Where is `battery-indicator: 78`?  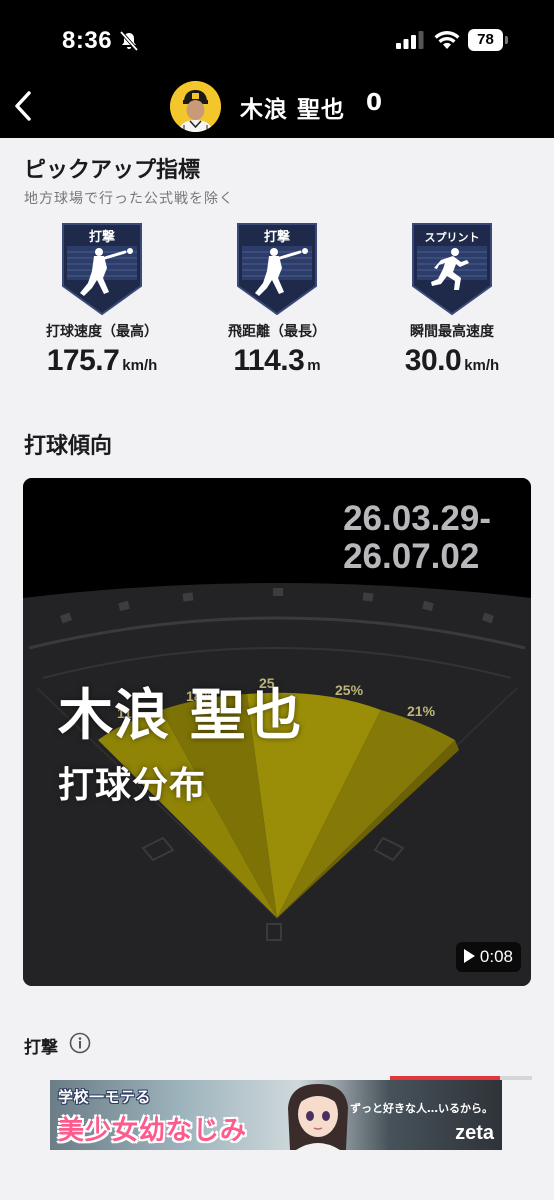 battery-indicator: 78 is located at coordinates (488, 40).